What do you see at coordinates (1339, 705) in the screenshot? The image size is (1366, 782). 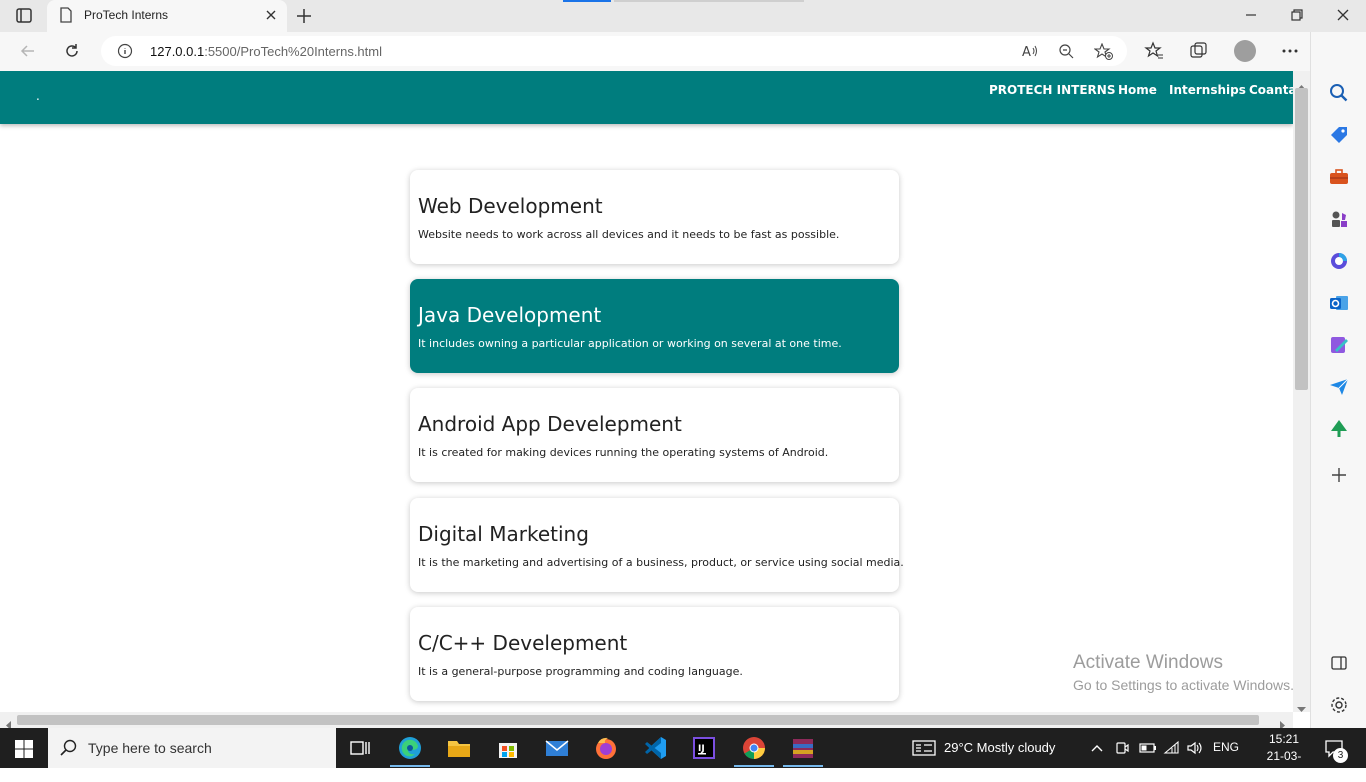 I see `settings-gear-icon` at bounding box center [1339, 705].